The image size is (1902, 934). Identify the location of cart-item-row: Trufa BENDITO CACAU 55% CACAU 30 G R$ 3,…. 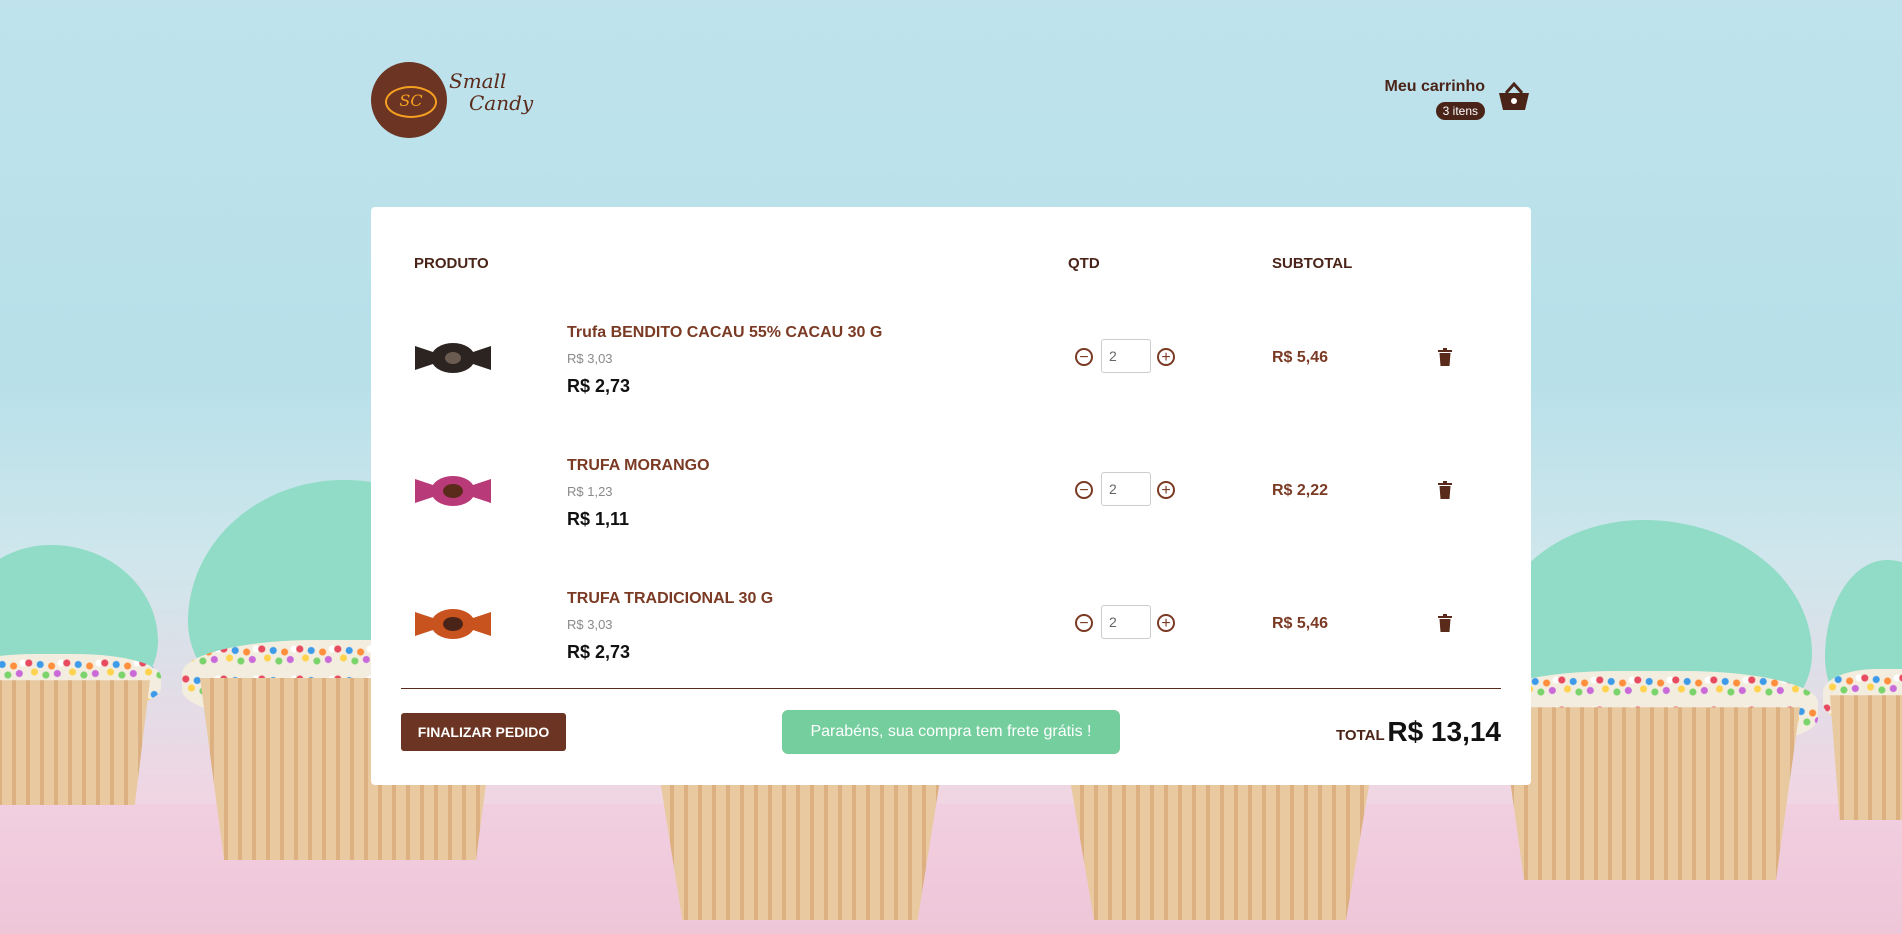
(951, 370).